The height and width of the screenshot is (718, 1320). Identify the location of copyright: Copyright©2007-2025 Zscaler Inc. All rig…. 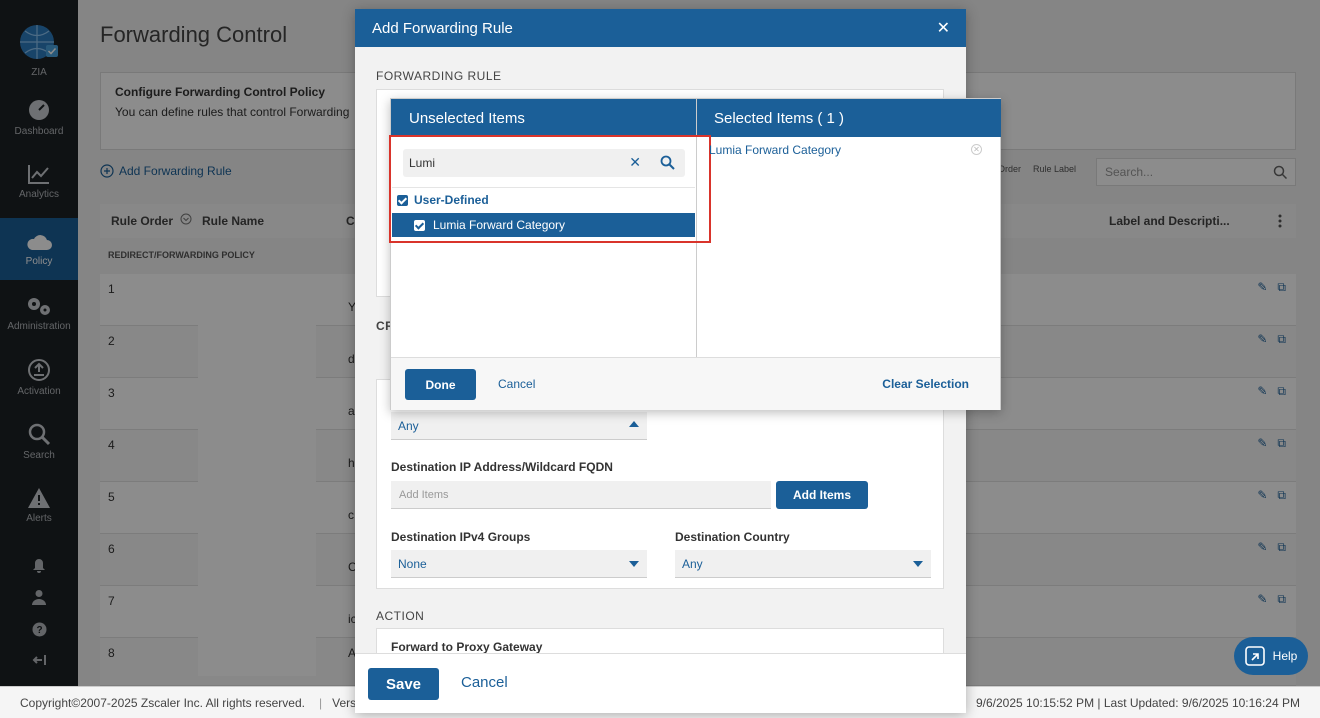
(162, 702).